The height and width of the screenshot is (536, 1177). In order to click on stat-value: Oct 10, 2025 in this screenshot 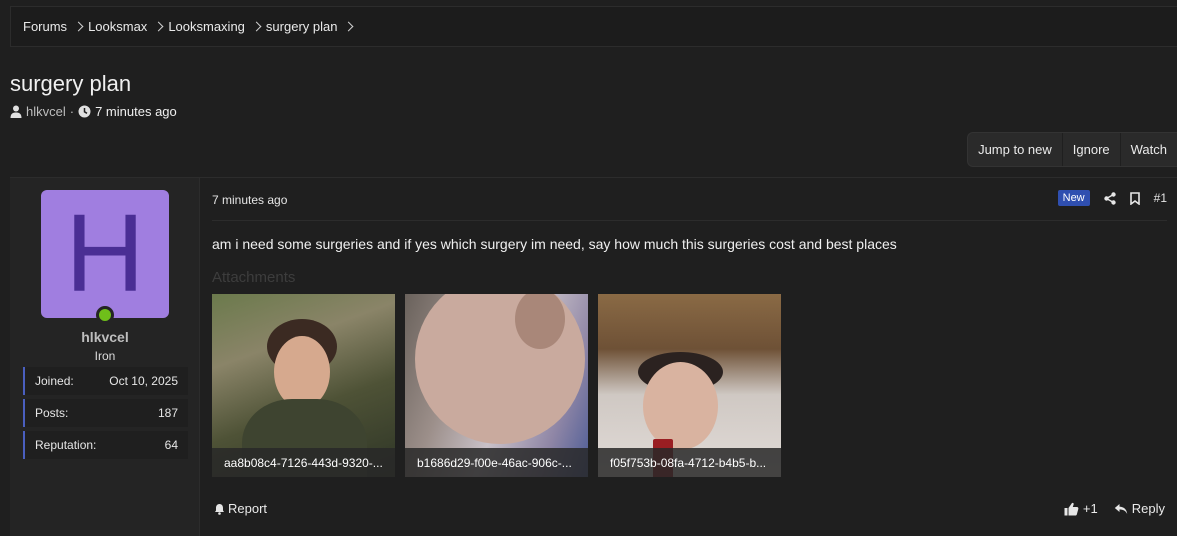, I will do `click(143, 381)`.